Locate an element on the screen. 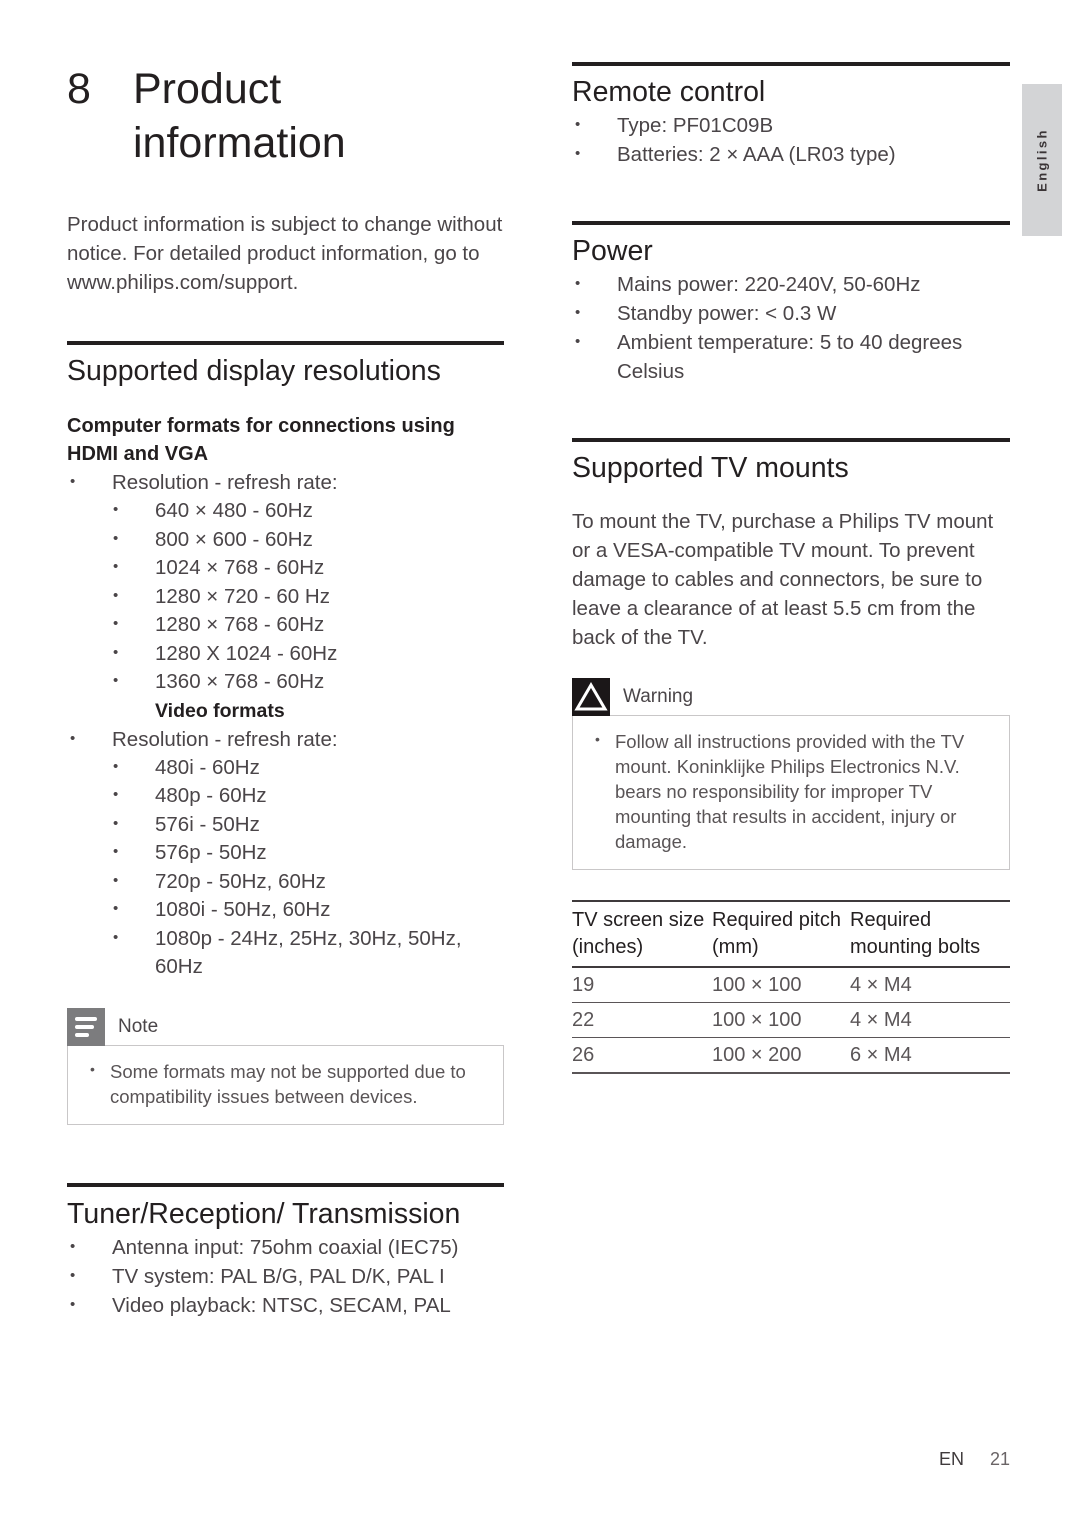  language-side-tab: English is located at coordinates (1042, 160).